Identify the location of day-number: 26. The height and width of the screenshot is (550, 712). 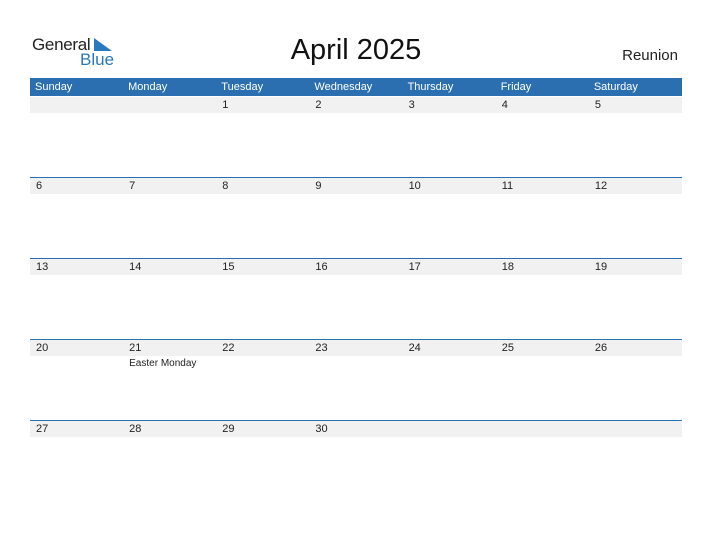
(635, 348).